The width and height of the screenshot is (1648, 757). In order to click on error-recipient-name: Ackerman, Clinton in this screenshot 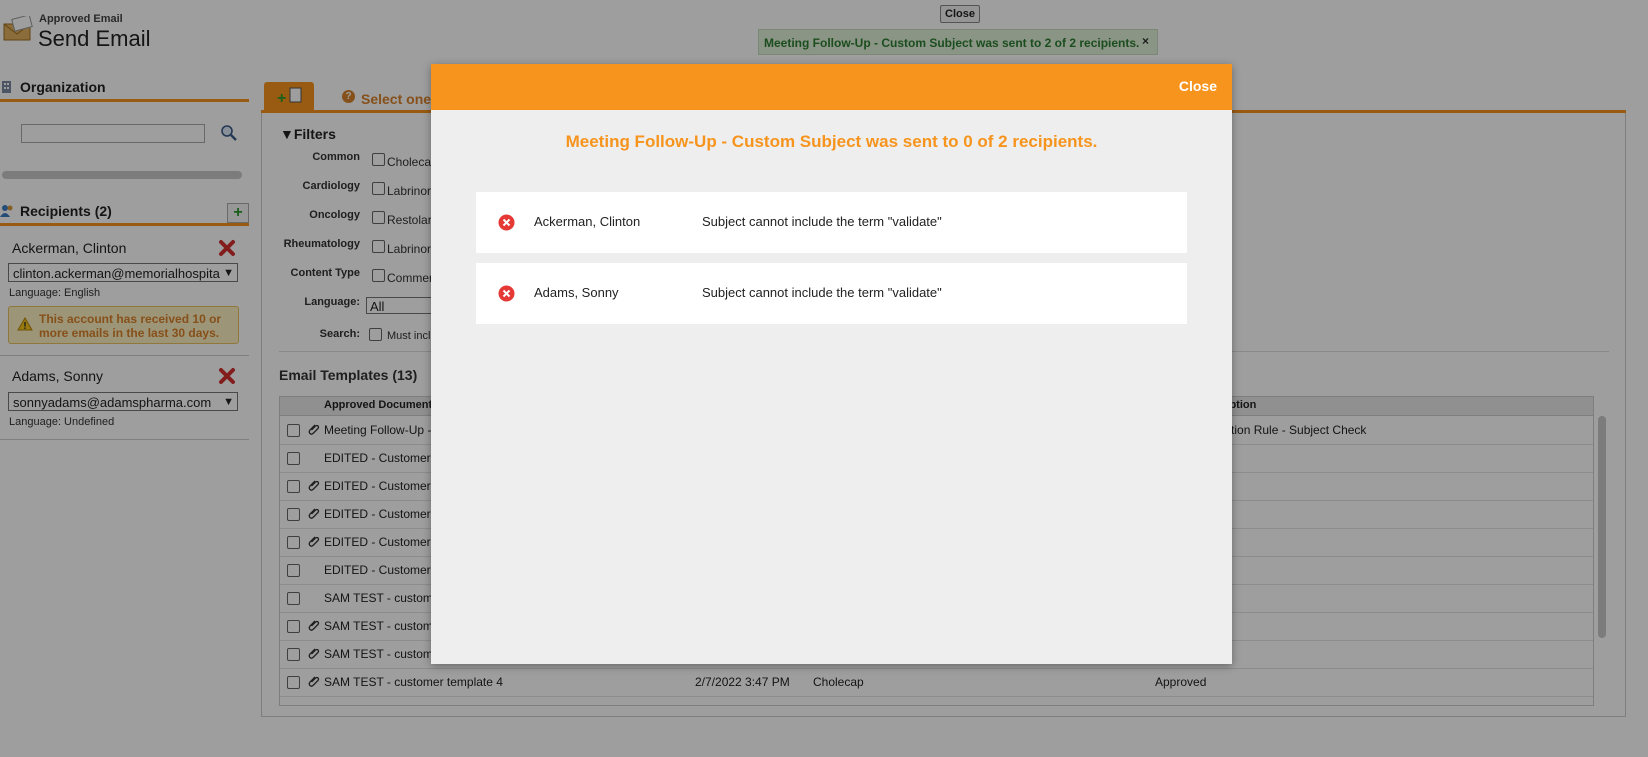, I will do `click(587, 221)`.